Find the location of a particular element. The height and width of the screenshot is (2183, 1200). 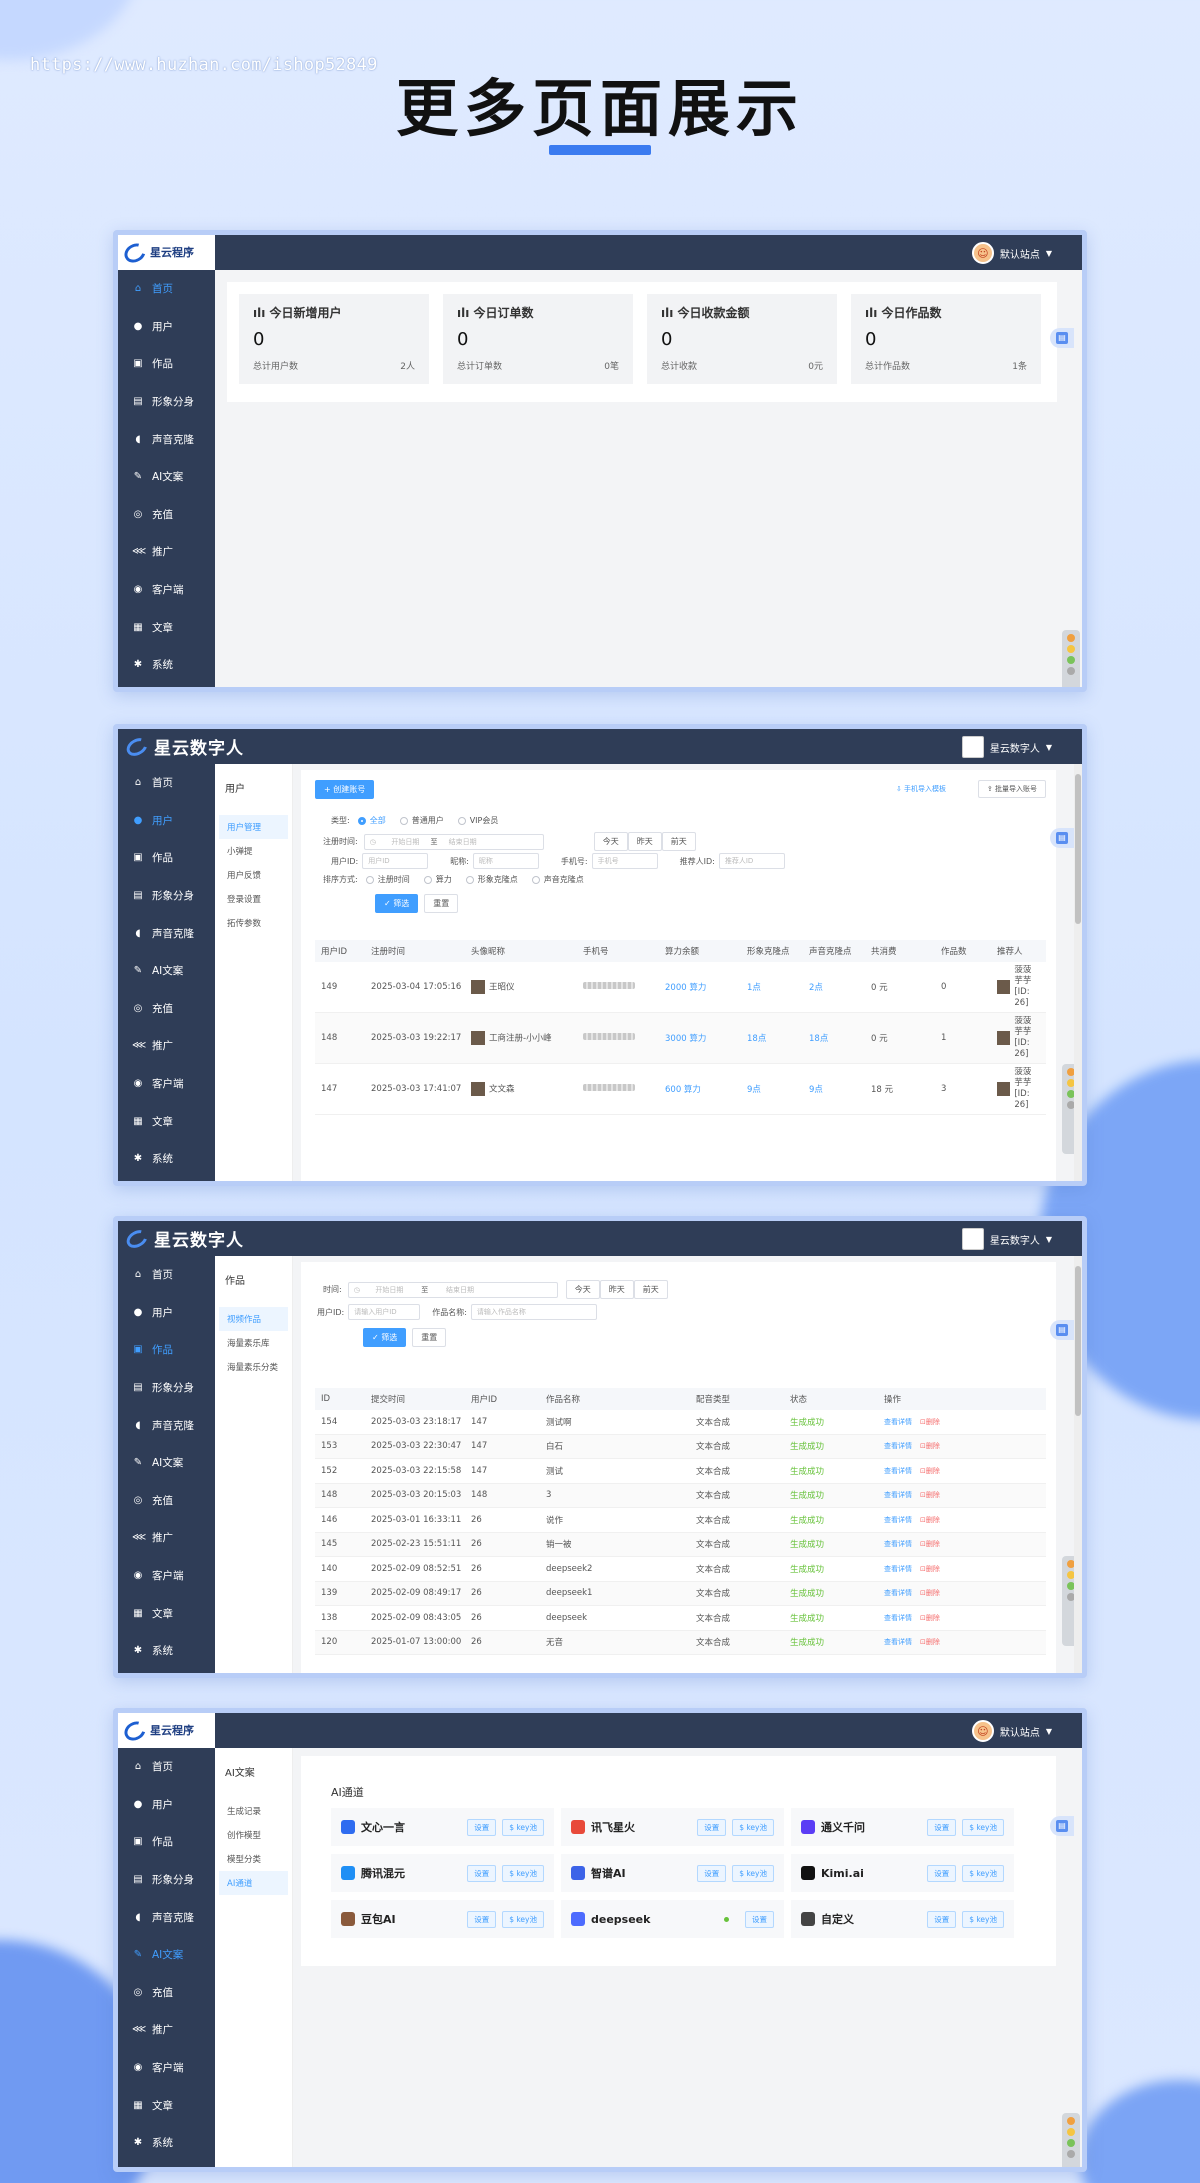

nick-input: 昵称 is located at coordinates (505, 861).